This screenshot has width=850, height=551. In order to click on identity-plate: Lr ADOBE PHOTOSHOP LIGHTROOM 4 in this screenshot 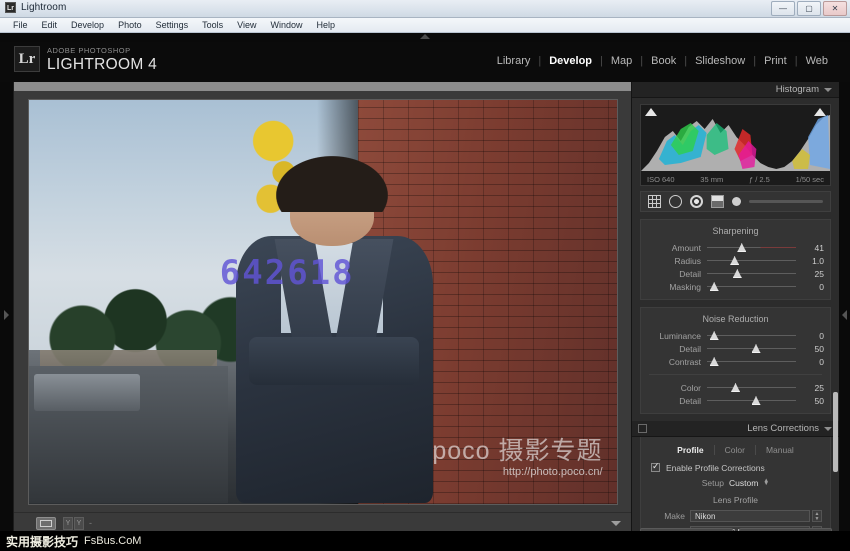, I will do `click(85, 59)`.